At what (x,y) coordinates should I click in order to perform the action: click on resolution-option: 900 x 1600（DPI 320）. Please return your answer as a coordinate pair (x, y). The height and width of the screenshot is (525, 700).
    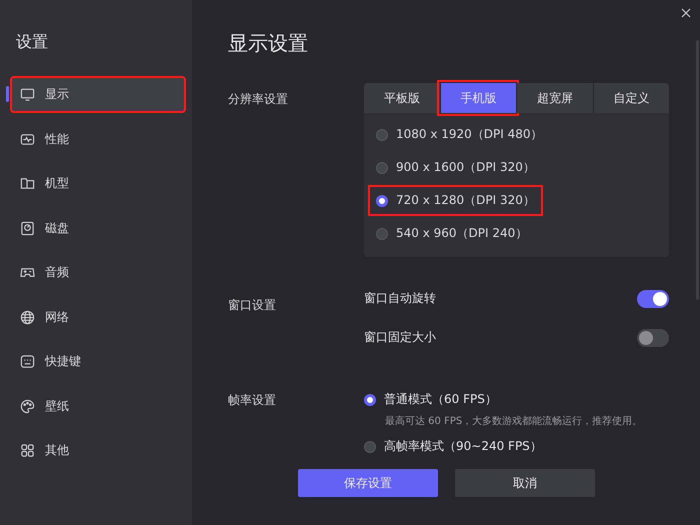
    Looking at the image, I should click on (455, 167).